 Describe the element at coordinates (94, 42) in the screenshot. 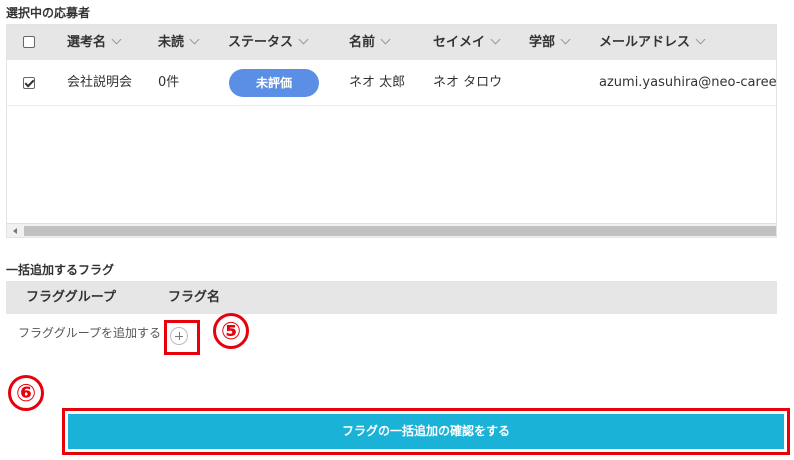

I see `column-header-selection: 選考名` at that location.